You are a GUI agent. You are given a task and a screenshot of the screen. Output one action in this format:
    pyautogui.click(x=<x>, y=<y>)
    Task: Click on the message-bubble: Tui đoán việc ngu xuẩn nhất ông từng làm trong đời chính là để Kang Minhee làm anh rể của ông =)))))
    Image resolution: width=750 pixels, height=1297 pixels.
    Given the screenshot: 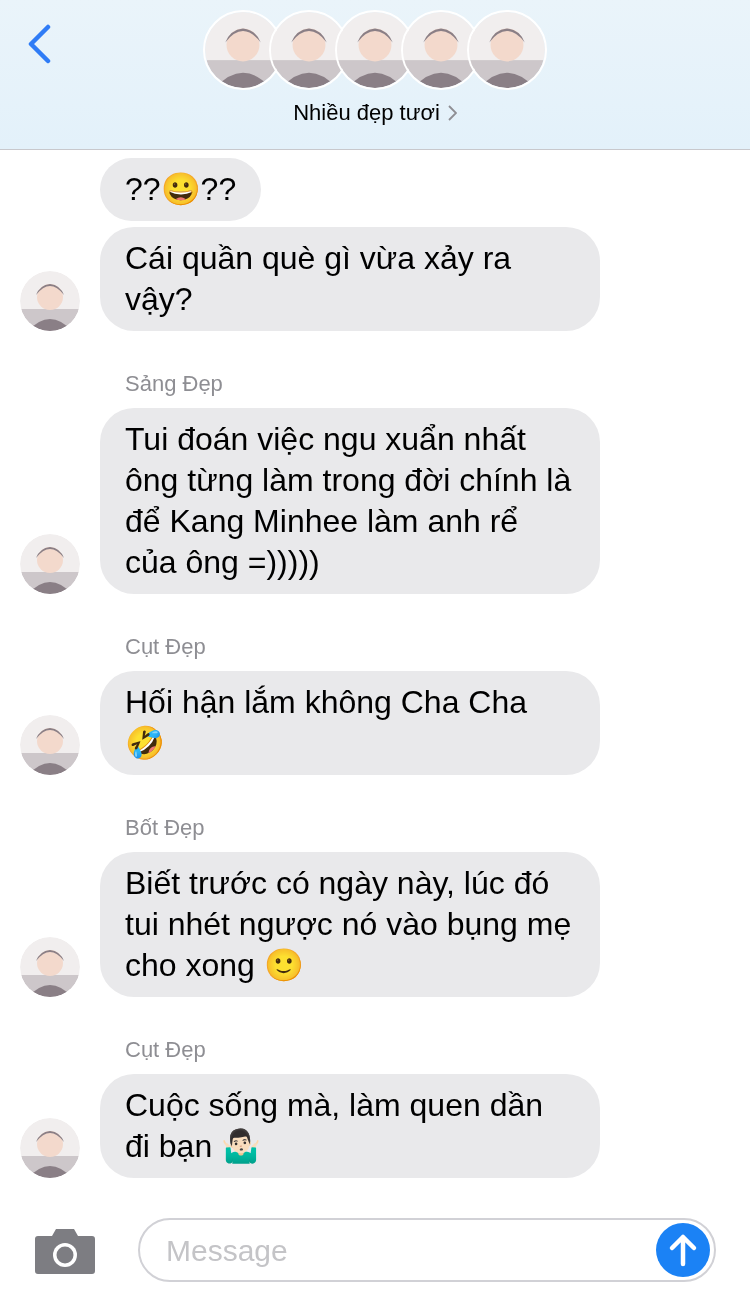 What is the action you would take?
    pyautogui.click(x=350, y=501)
    